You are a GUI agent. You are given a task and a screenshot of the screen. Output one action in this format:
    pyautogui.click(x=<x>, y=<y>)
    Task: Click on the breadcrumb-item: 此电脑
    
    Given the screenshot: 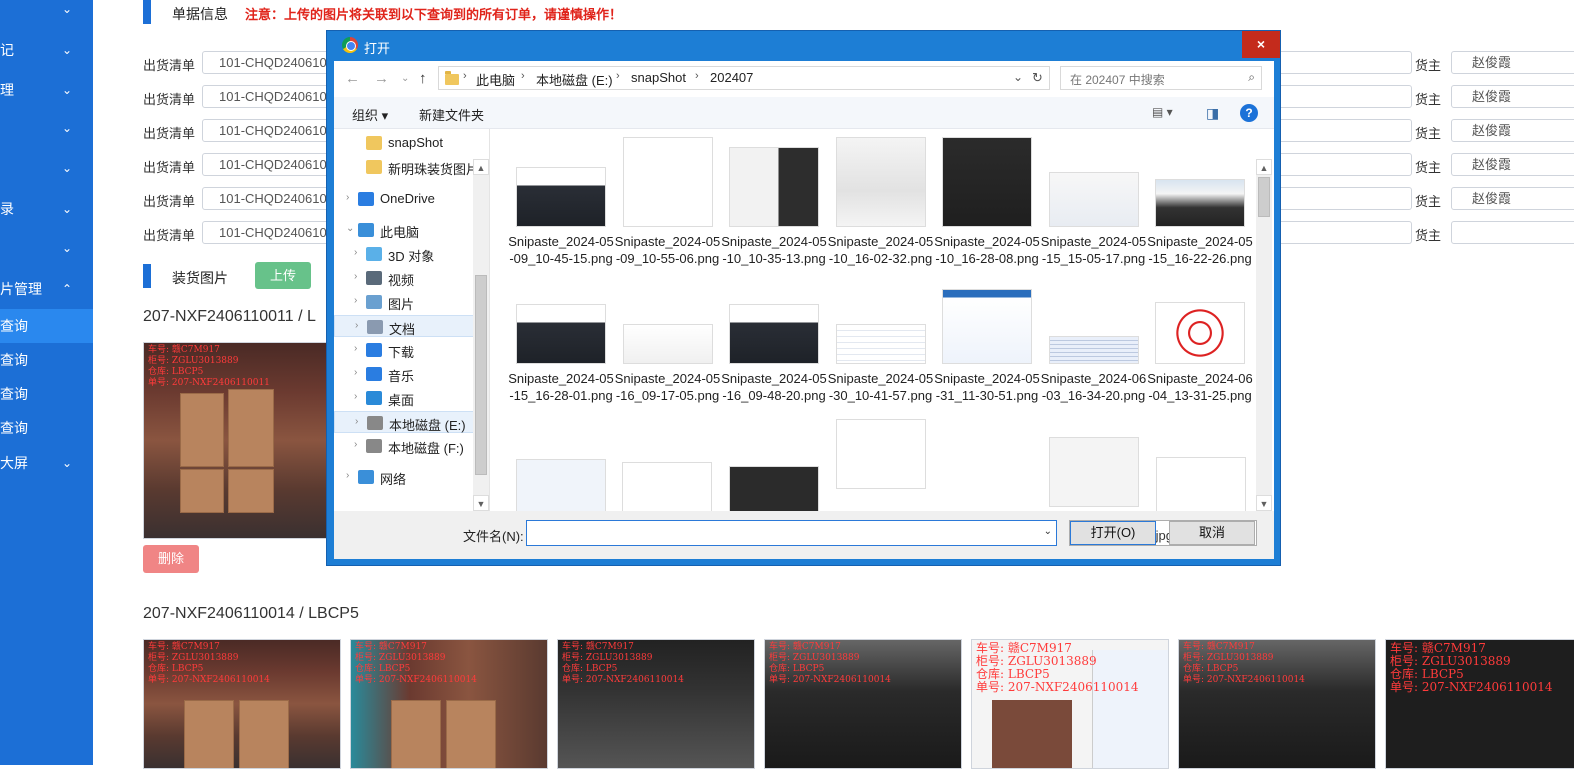 What is the action you would take?
    pyautogui.click(x=495, y=79)
    